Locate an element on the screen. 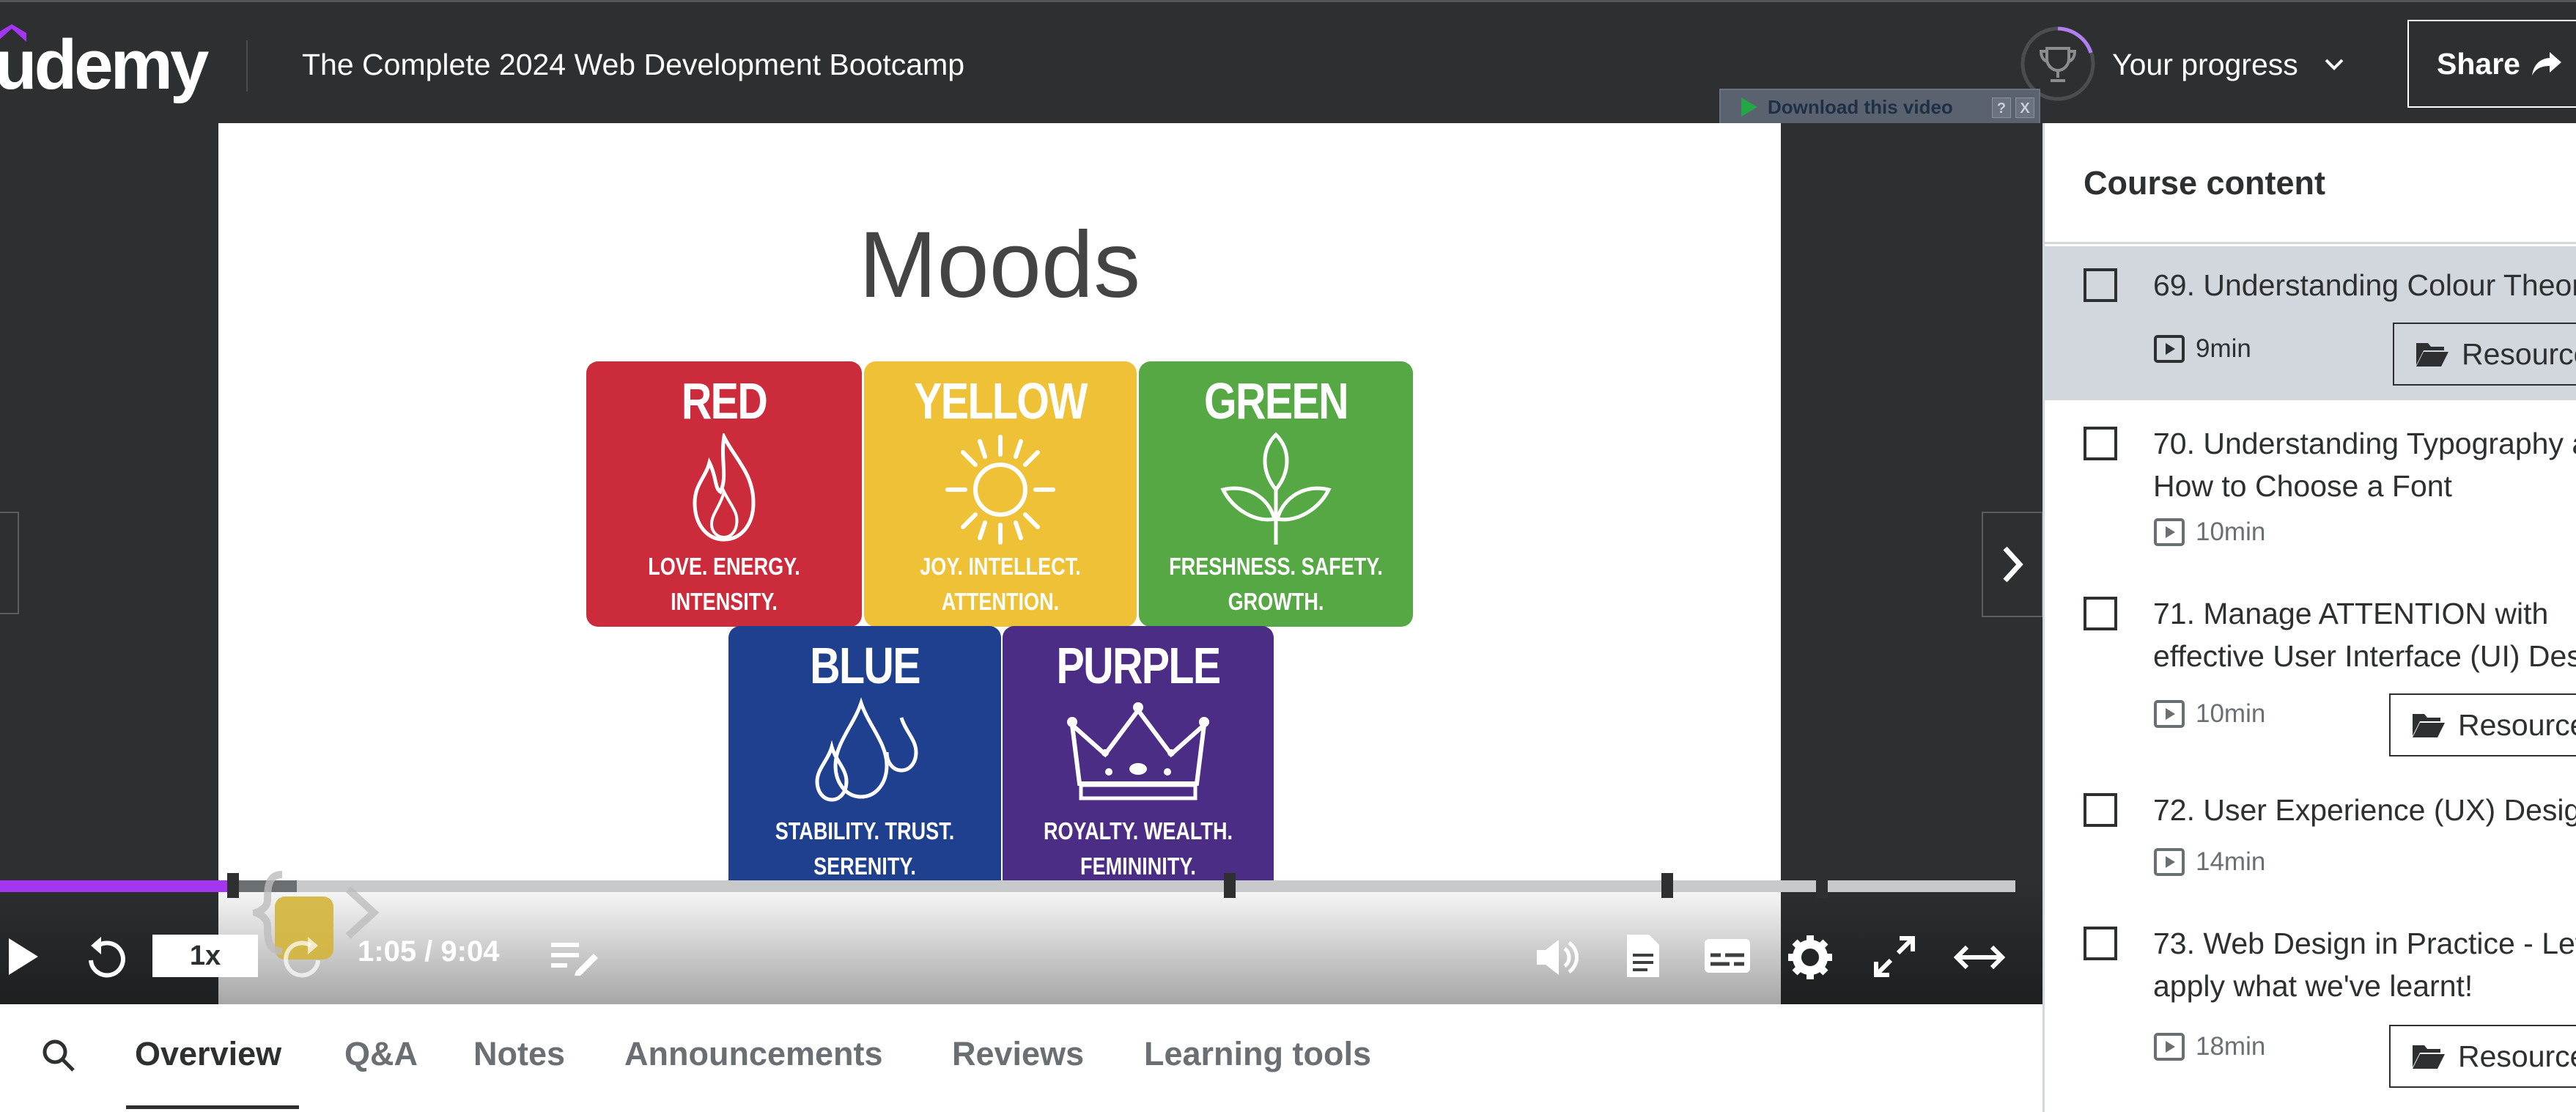 The width and height of the screenshot is (2576, 1112). lecture-item: 72. User Experience (UX) Design 14min is located at coordinates (2310, 833).